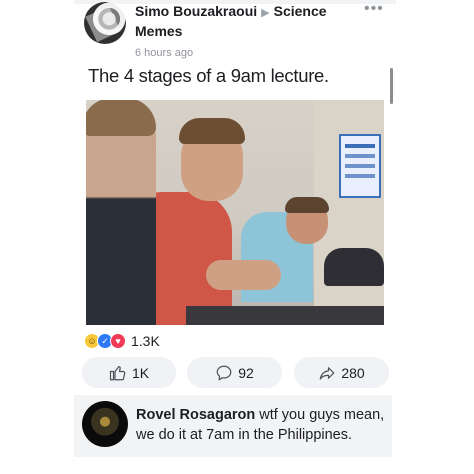 This screenshot has width=474, height=474. What do you see at coordinates (129, 372) in the screenshot?
I see `like-button: 1K` at bounding box center [129, 372].